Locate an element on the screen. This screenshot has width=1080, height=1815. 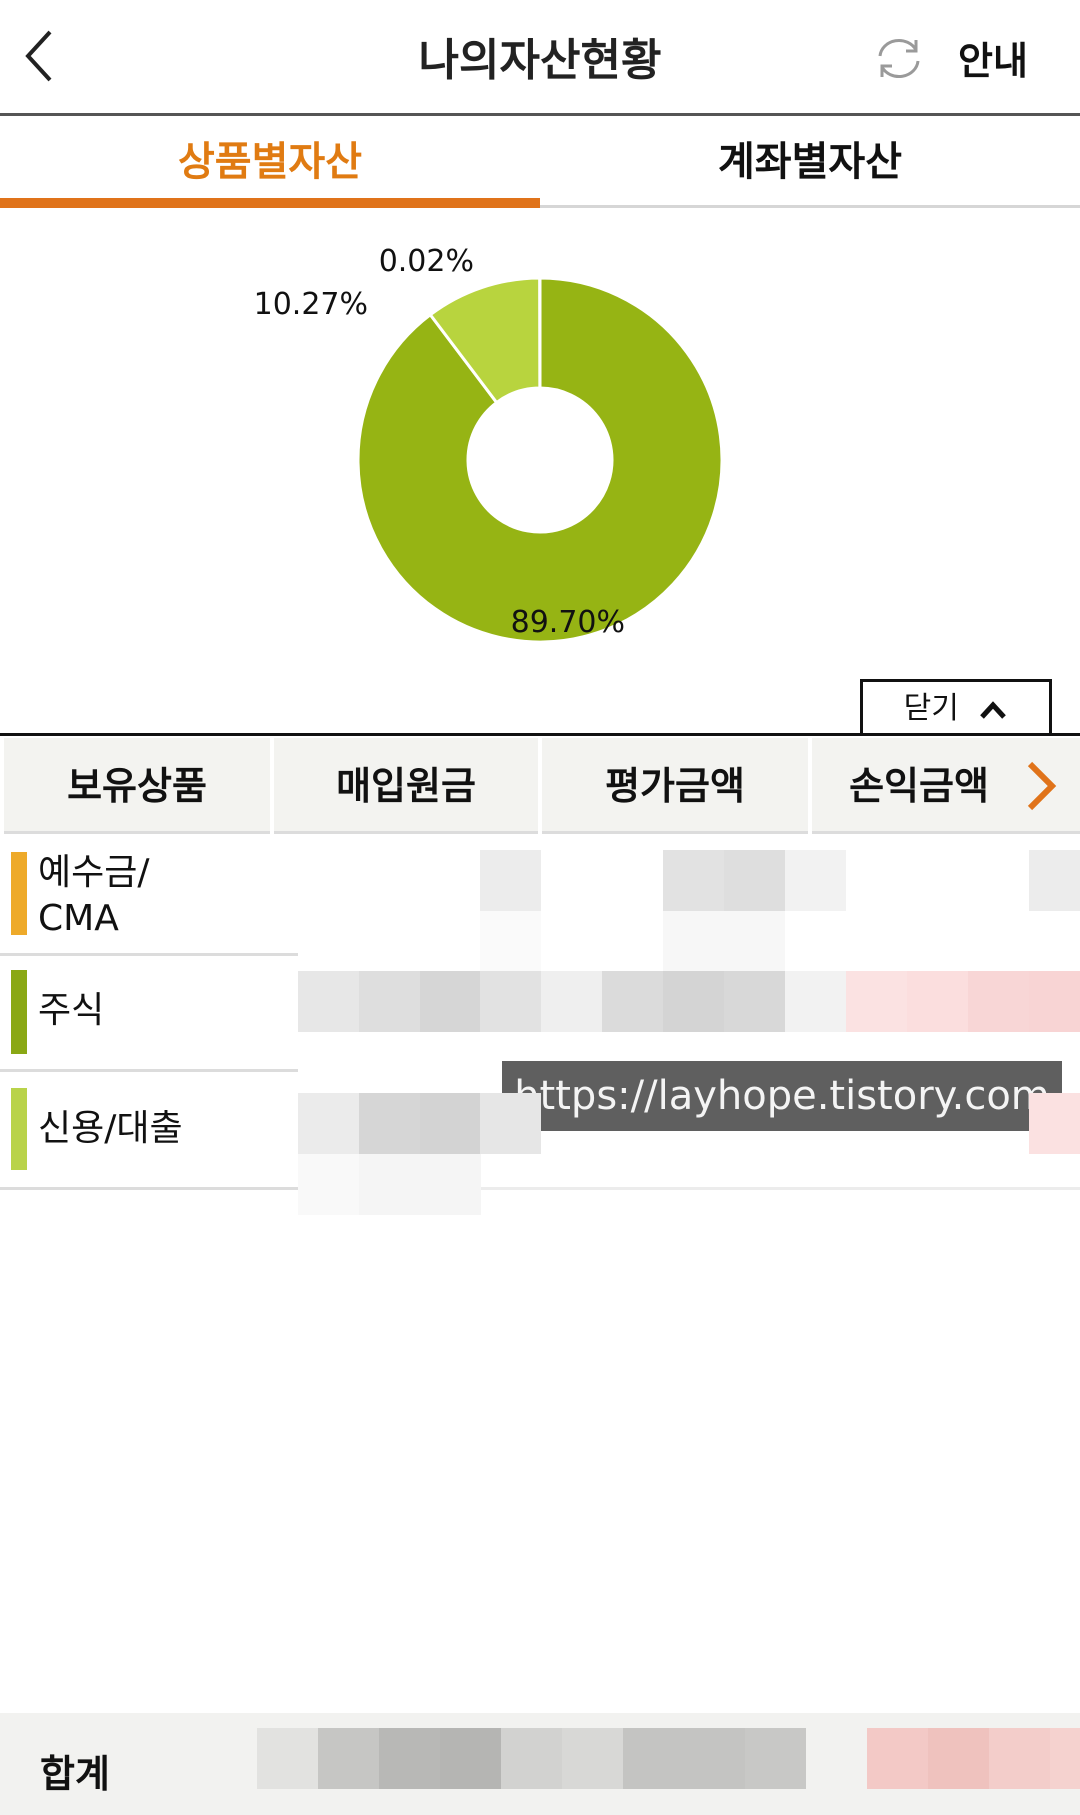
chevron-up-icon is located at coordinates (993, 709).